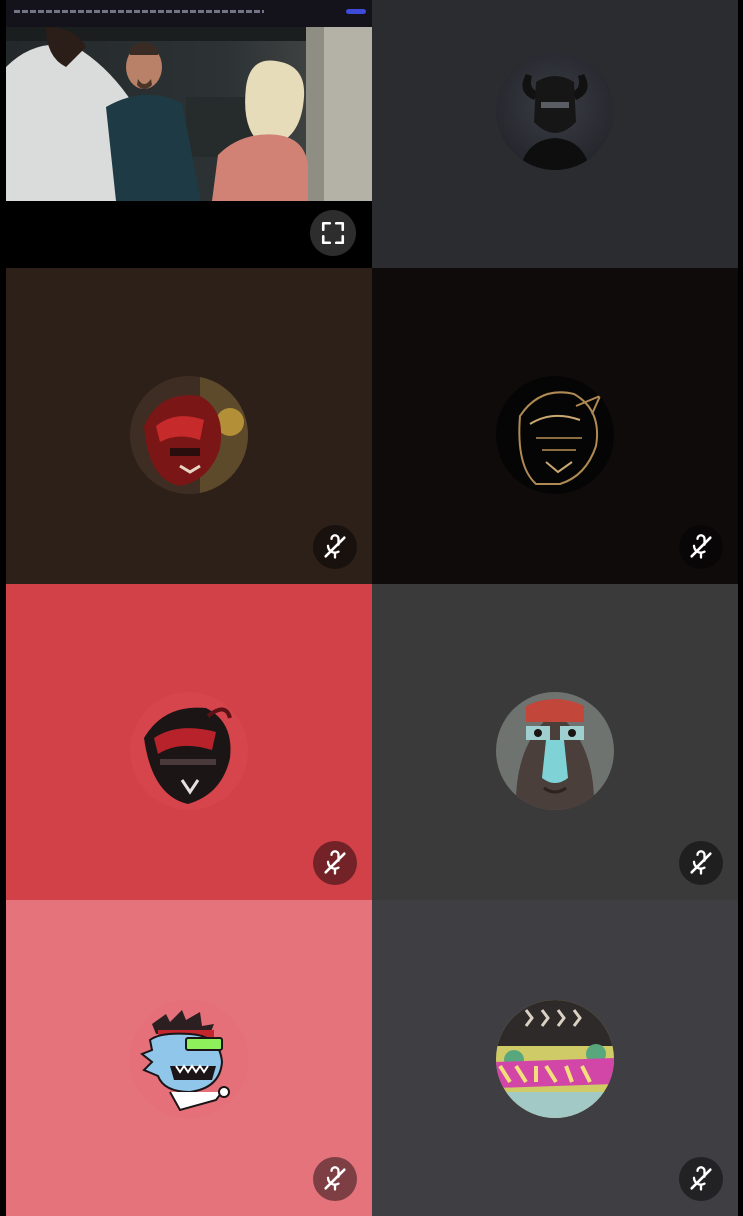 The width and height of the screenshot is (743, 1216). What do you see at coordinates (356, 11) in the screenshot?
I see `stream-live-indicator` at bounding box center [356, 11].